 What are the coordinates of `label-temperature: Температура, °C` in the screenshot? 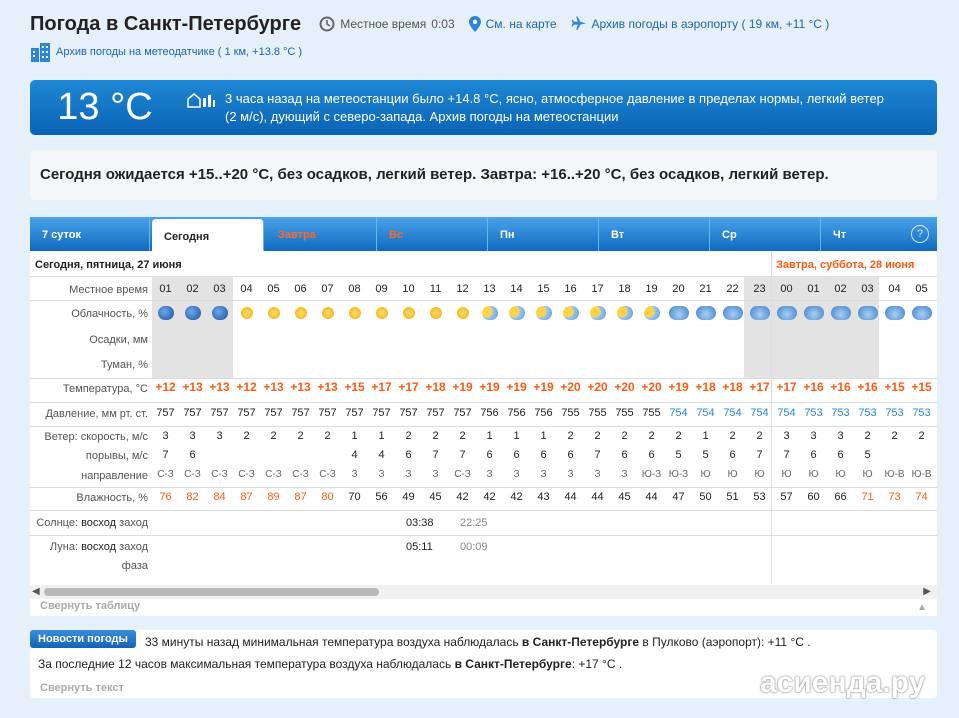 It's located at (105, 389).